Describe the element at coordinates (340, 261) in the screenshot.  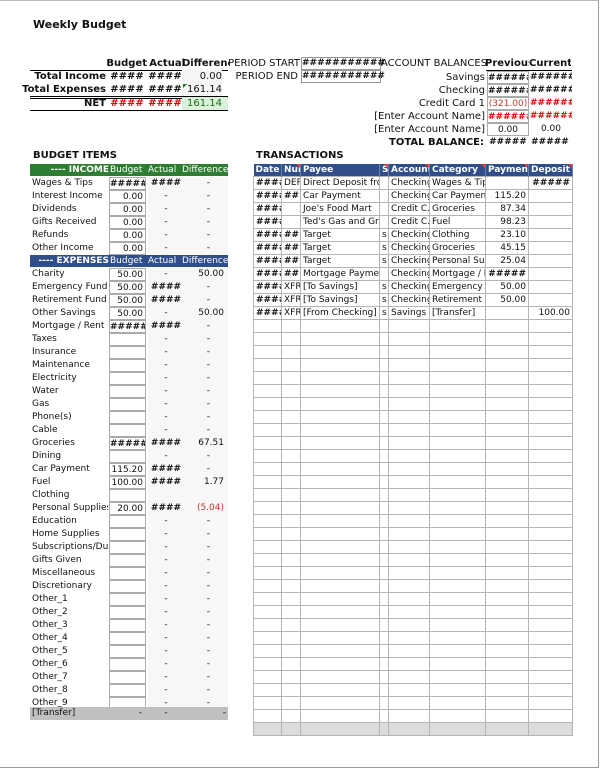
I see `transaction-cell-payee: Target` at that location.